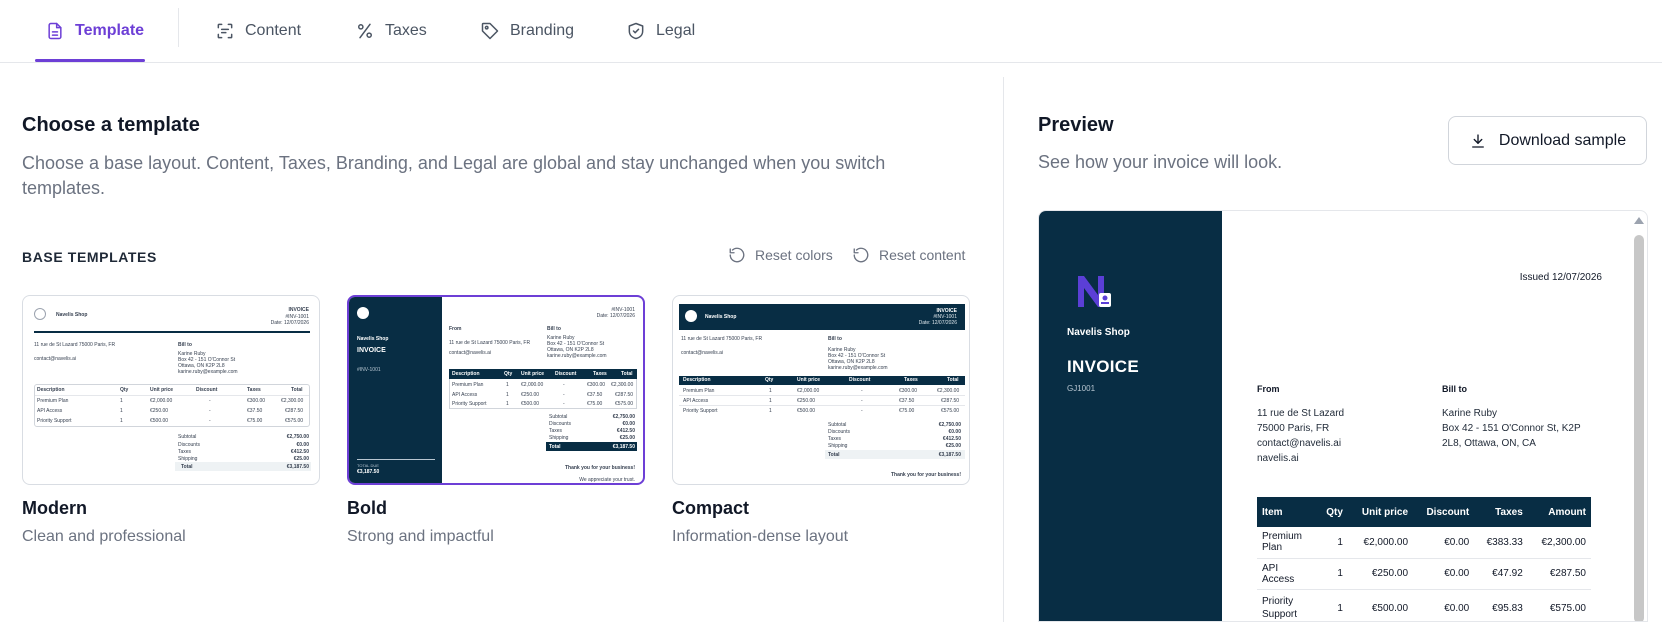 This screenshot has height=622, width=1662. Describe the element at coordinates (834, 455) in the screenshot. I see `thumb-total-label: Total` at that location.